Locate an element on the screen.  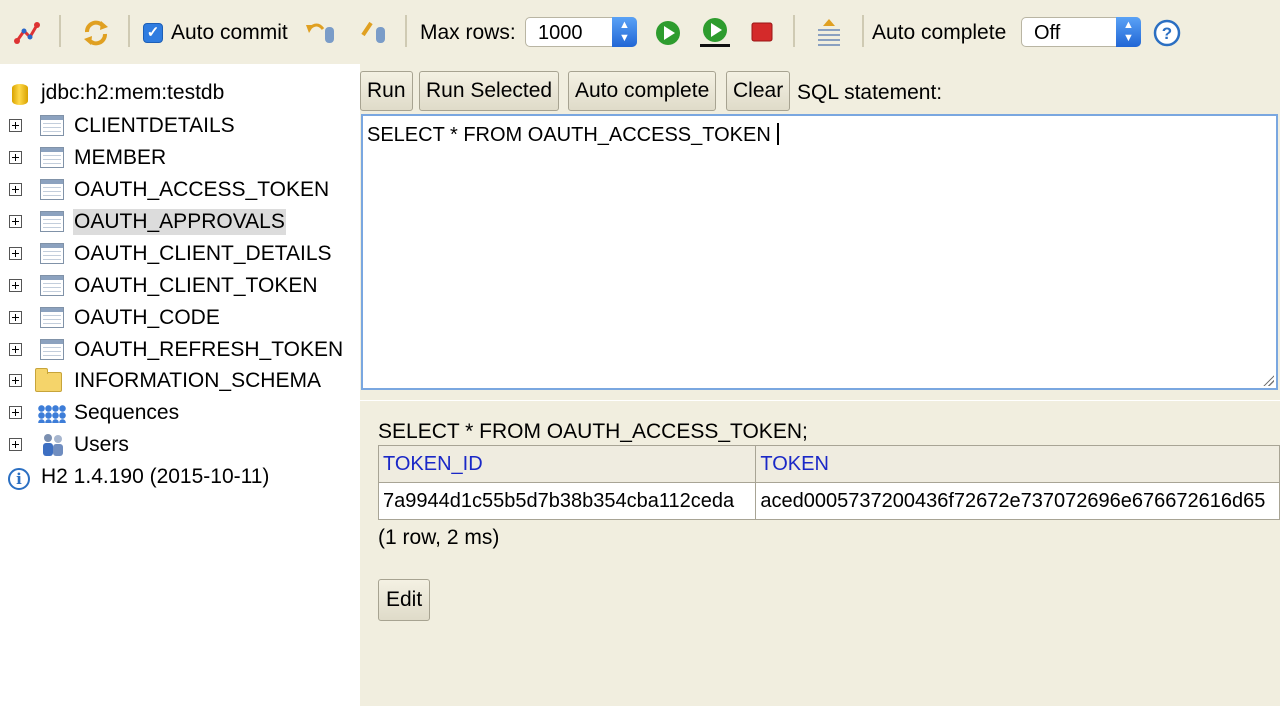
tree-connection: jdbc:h2:mem:testdb is located at coordinates (180, 93).